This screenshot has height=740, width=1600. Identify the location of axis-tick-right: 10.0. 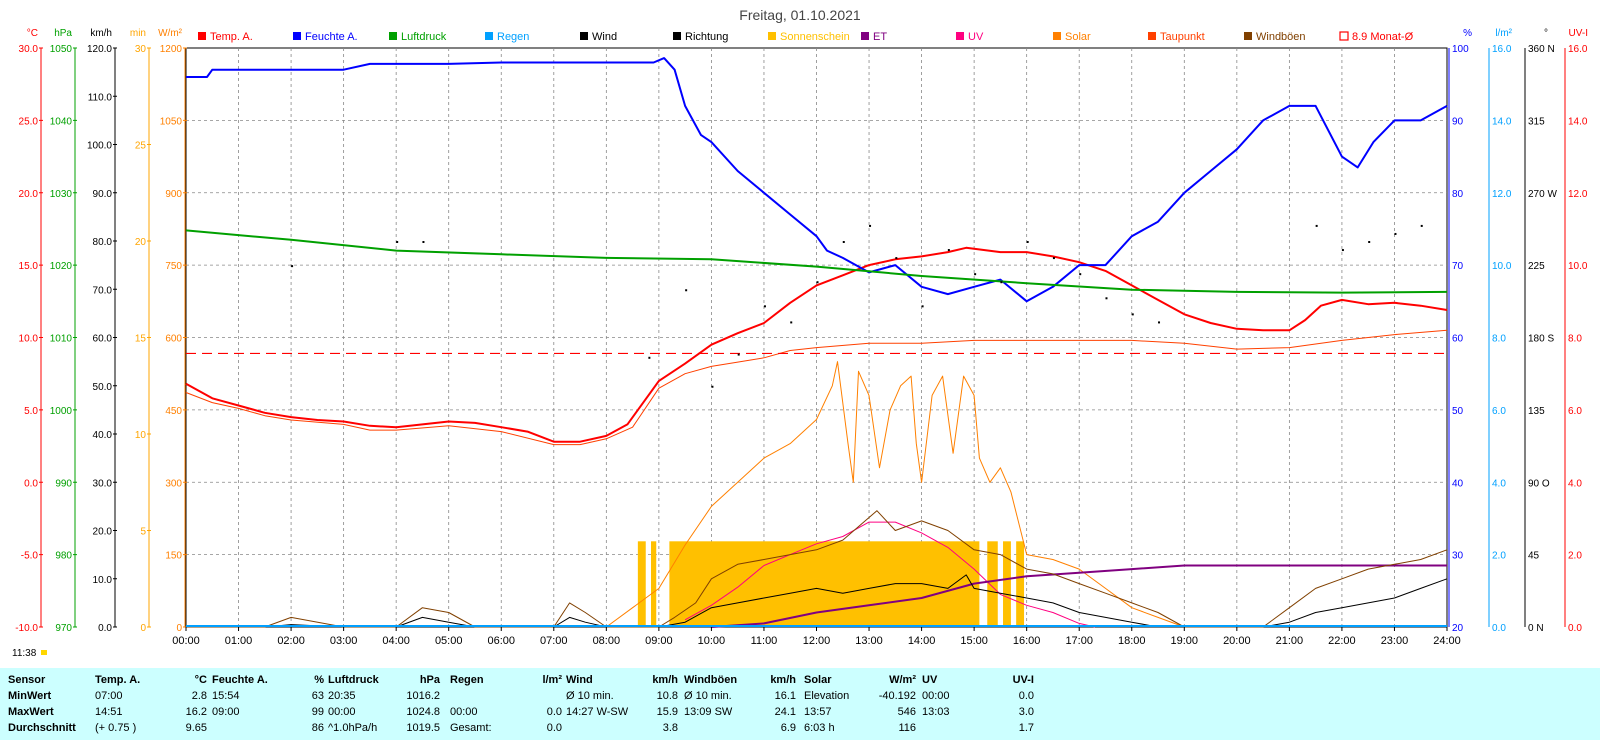
(1578, 266).